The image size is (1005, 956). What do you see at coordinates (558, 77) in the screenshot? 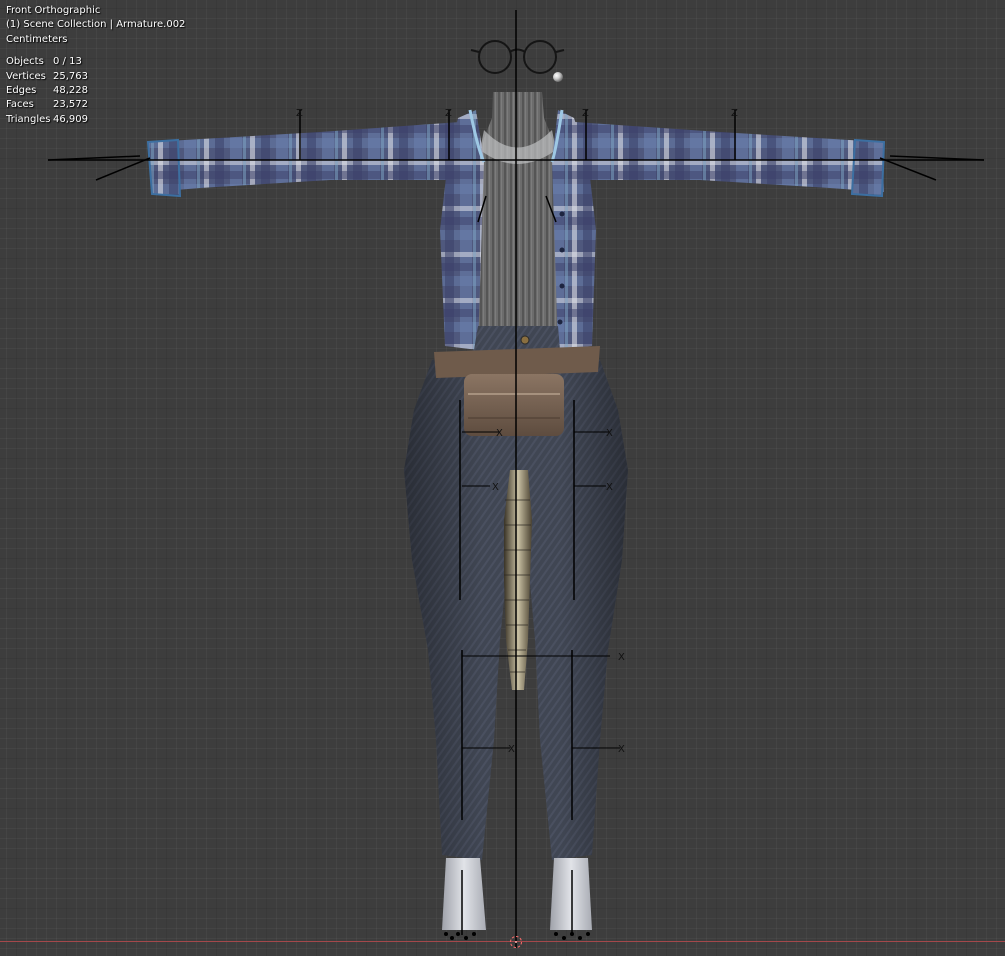
I see `light-probe-icon` at bounding box center [558, 77].